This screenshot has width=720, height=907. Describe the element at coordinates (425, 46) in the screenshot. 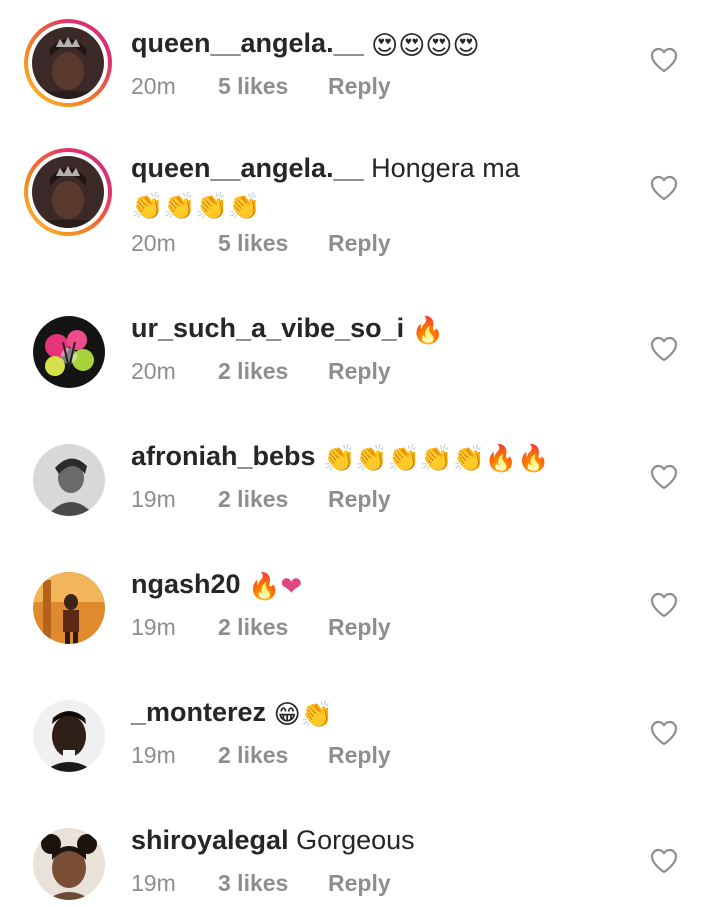

I see `comment-emojis: 😍😍😍😍` at that location.